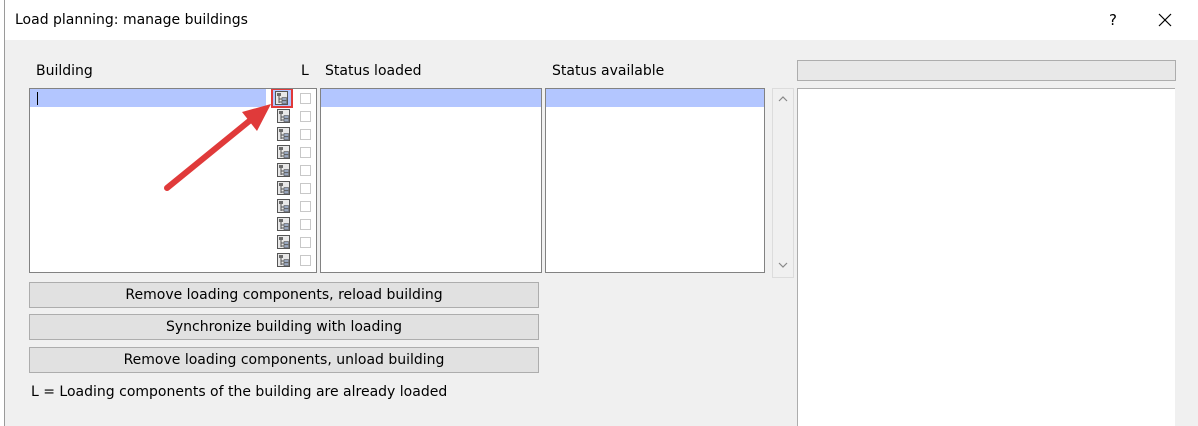 This screenshot has height=426, width=1198. What do you see at coordinates (373, 71) in the screenshot?
I see `status-loaded-column-header: Status loaded` at bounding box center [373, 71].